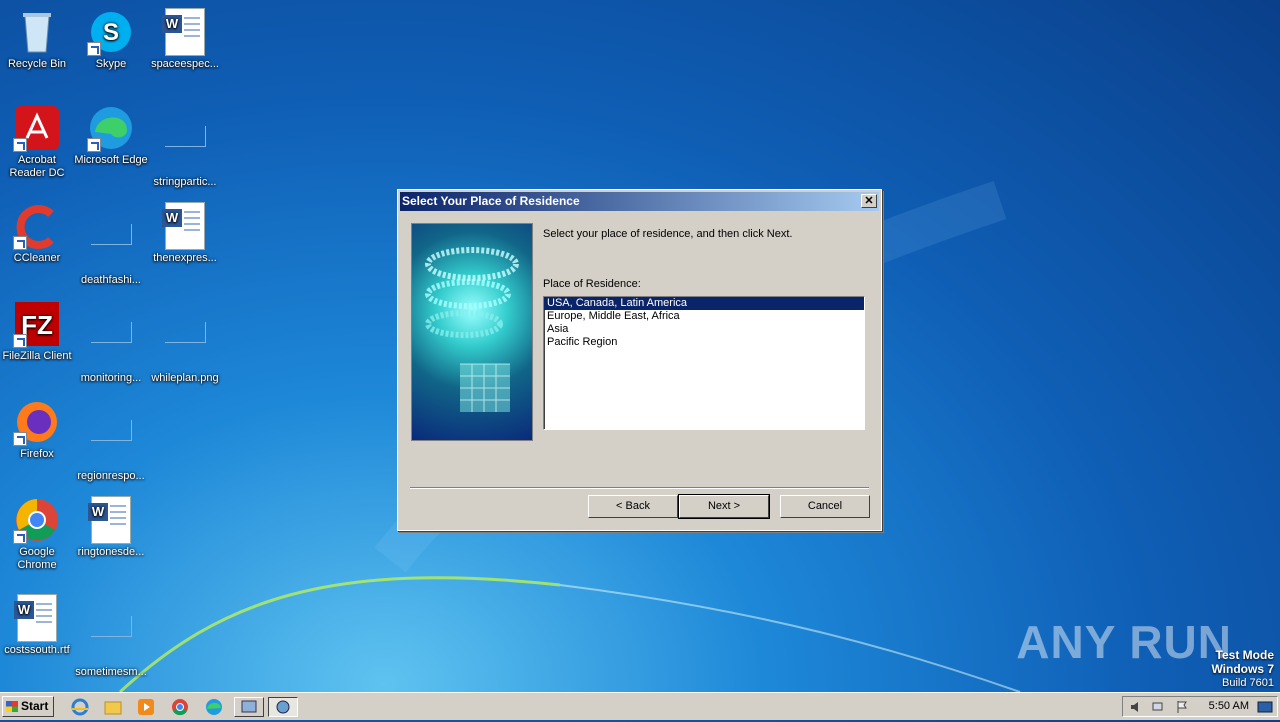 This screenshot has height=722, width=1280. Describe the element at coordinates (633, 506) in the screenshot. I see `back-button: < Back` at that location.